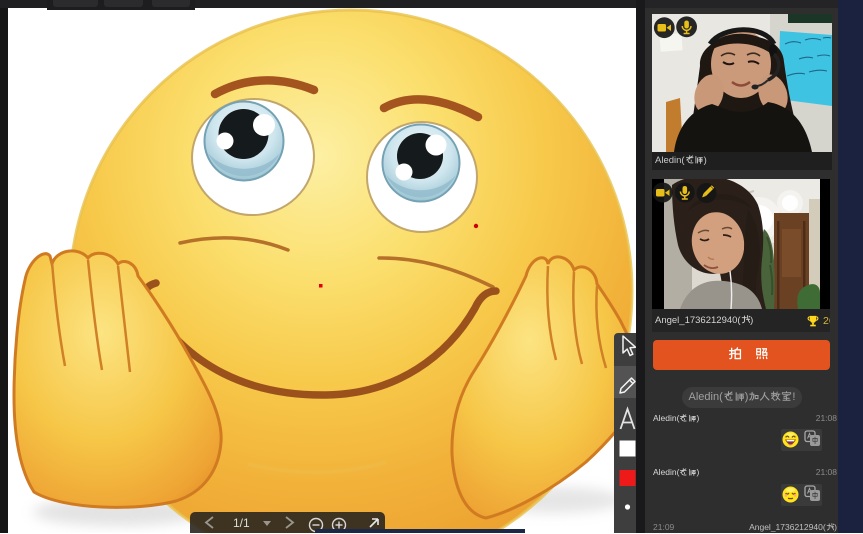 This screenshot has width=863, height=534. Describe the element at coordinates (241, 523) in the screenshot. I see `svg-text: 1/1` at that location.